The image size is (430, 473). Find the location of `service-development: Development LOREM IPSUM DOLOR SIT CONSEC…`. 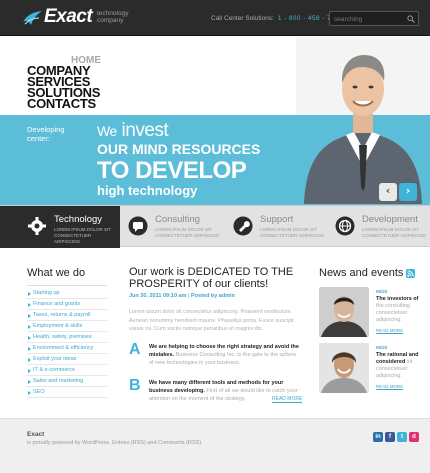

service-development: Development LOREM IPSUM DOLOR SIT CONSEC… is located at coordinates (382, 227).